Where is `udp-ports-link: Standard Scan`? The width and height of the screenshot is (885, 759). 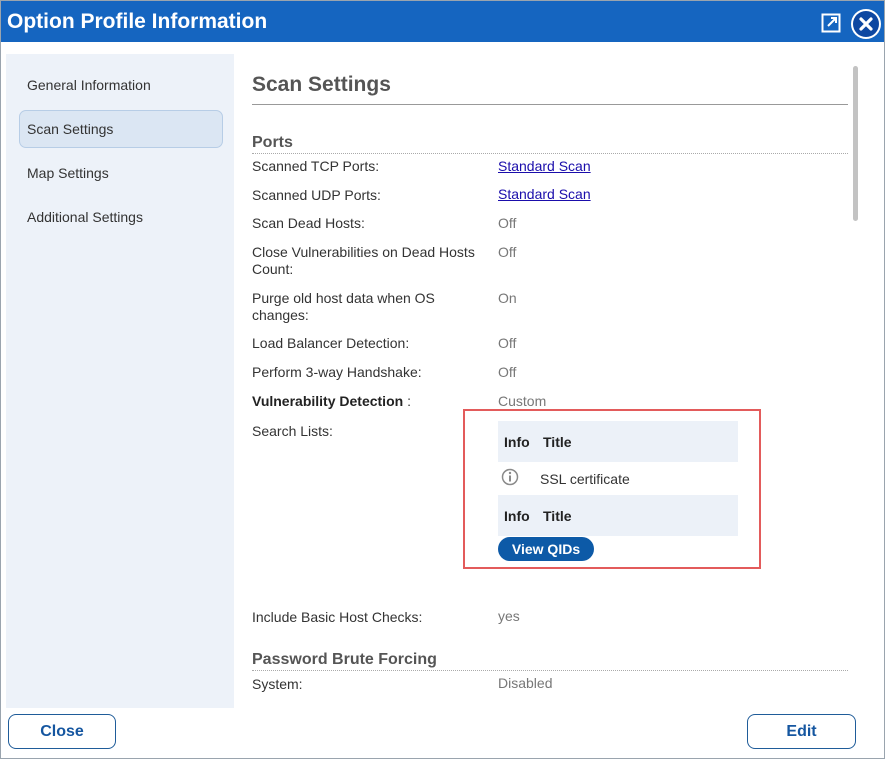 udp-ports-link: Standard Scan is located at coordinates (544, 194).